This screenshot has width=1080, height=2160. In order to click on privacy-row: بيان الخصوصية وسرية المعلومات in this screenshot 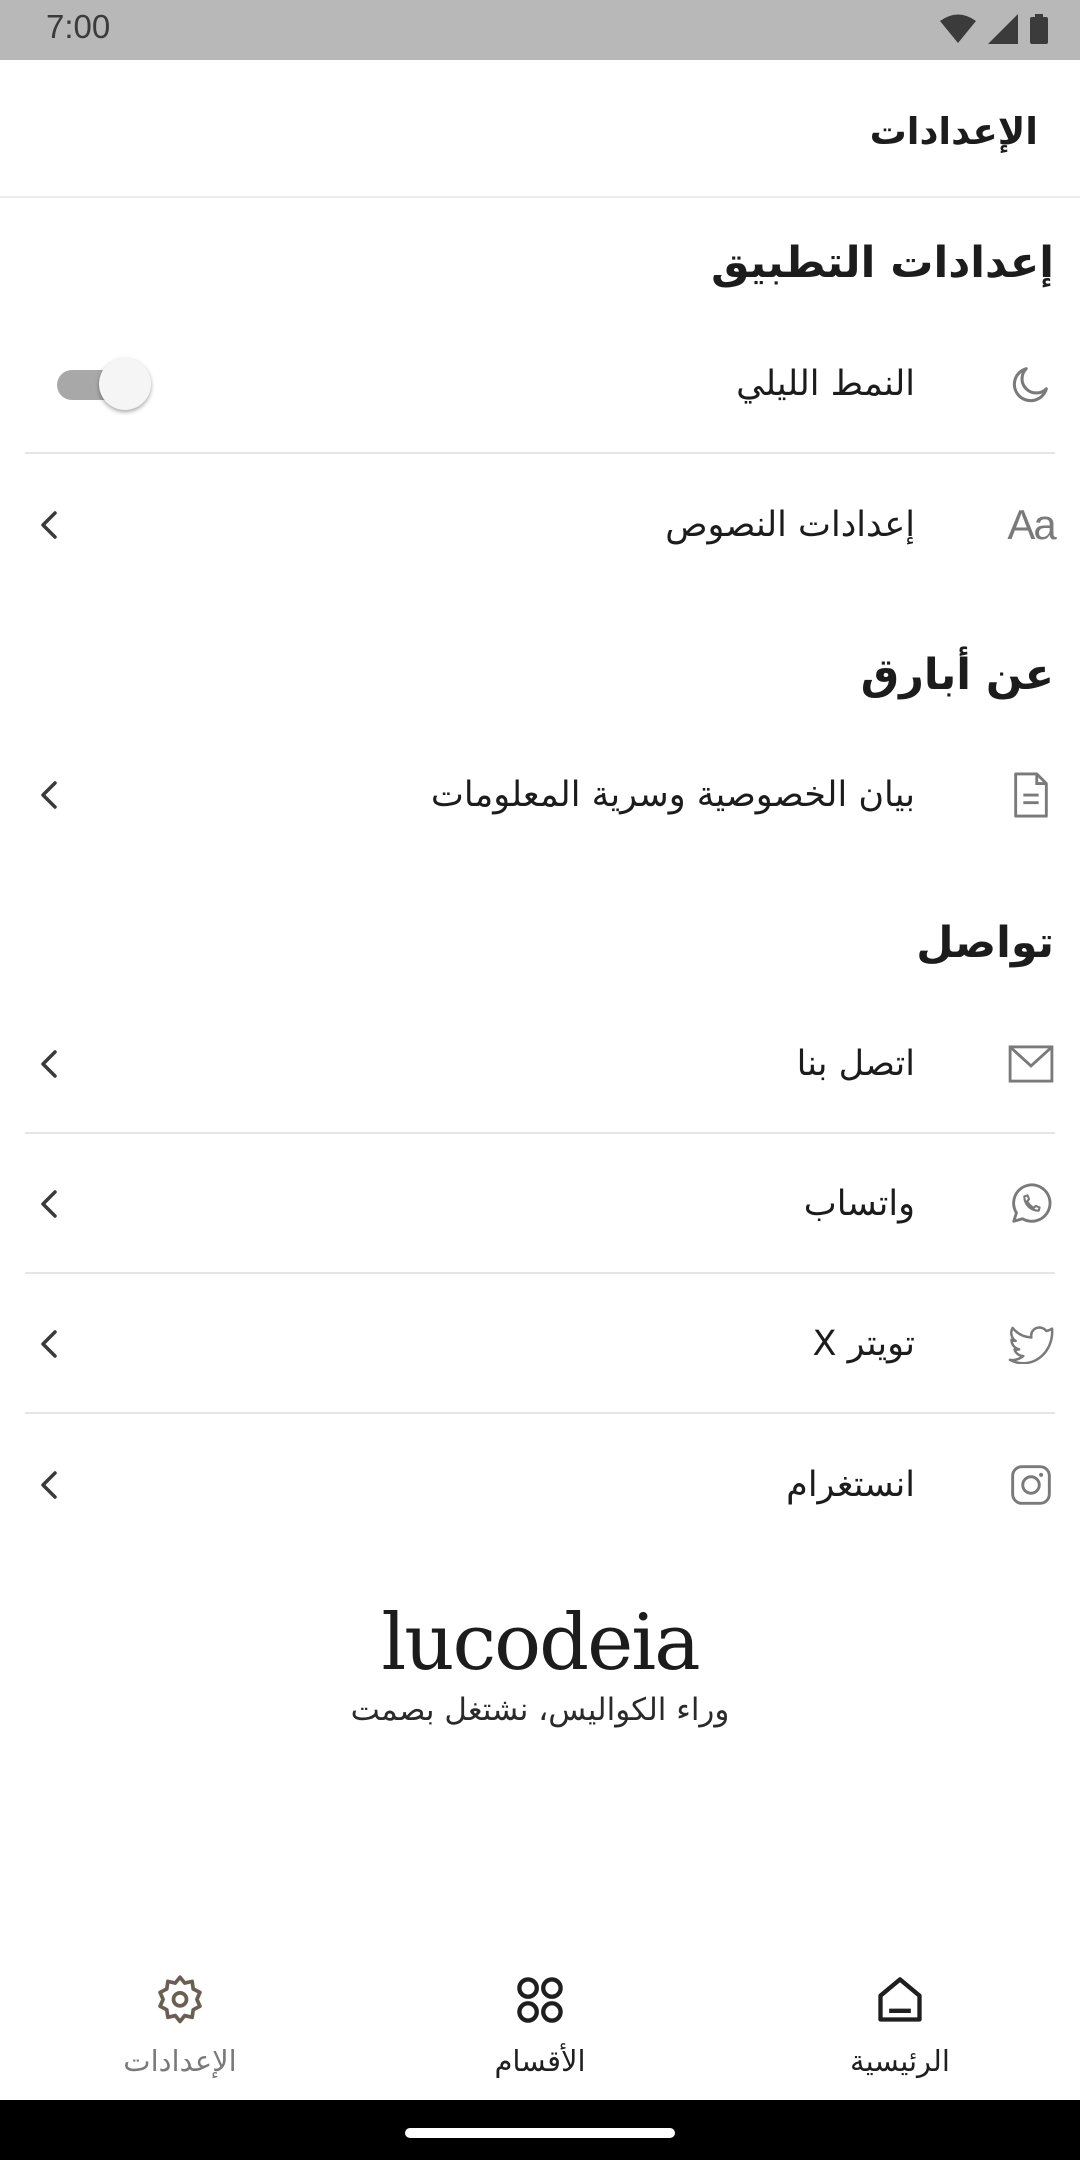, I will do `click(540, 795)`.